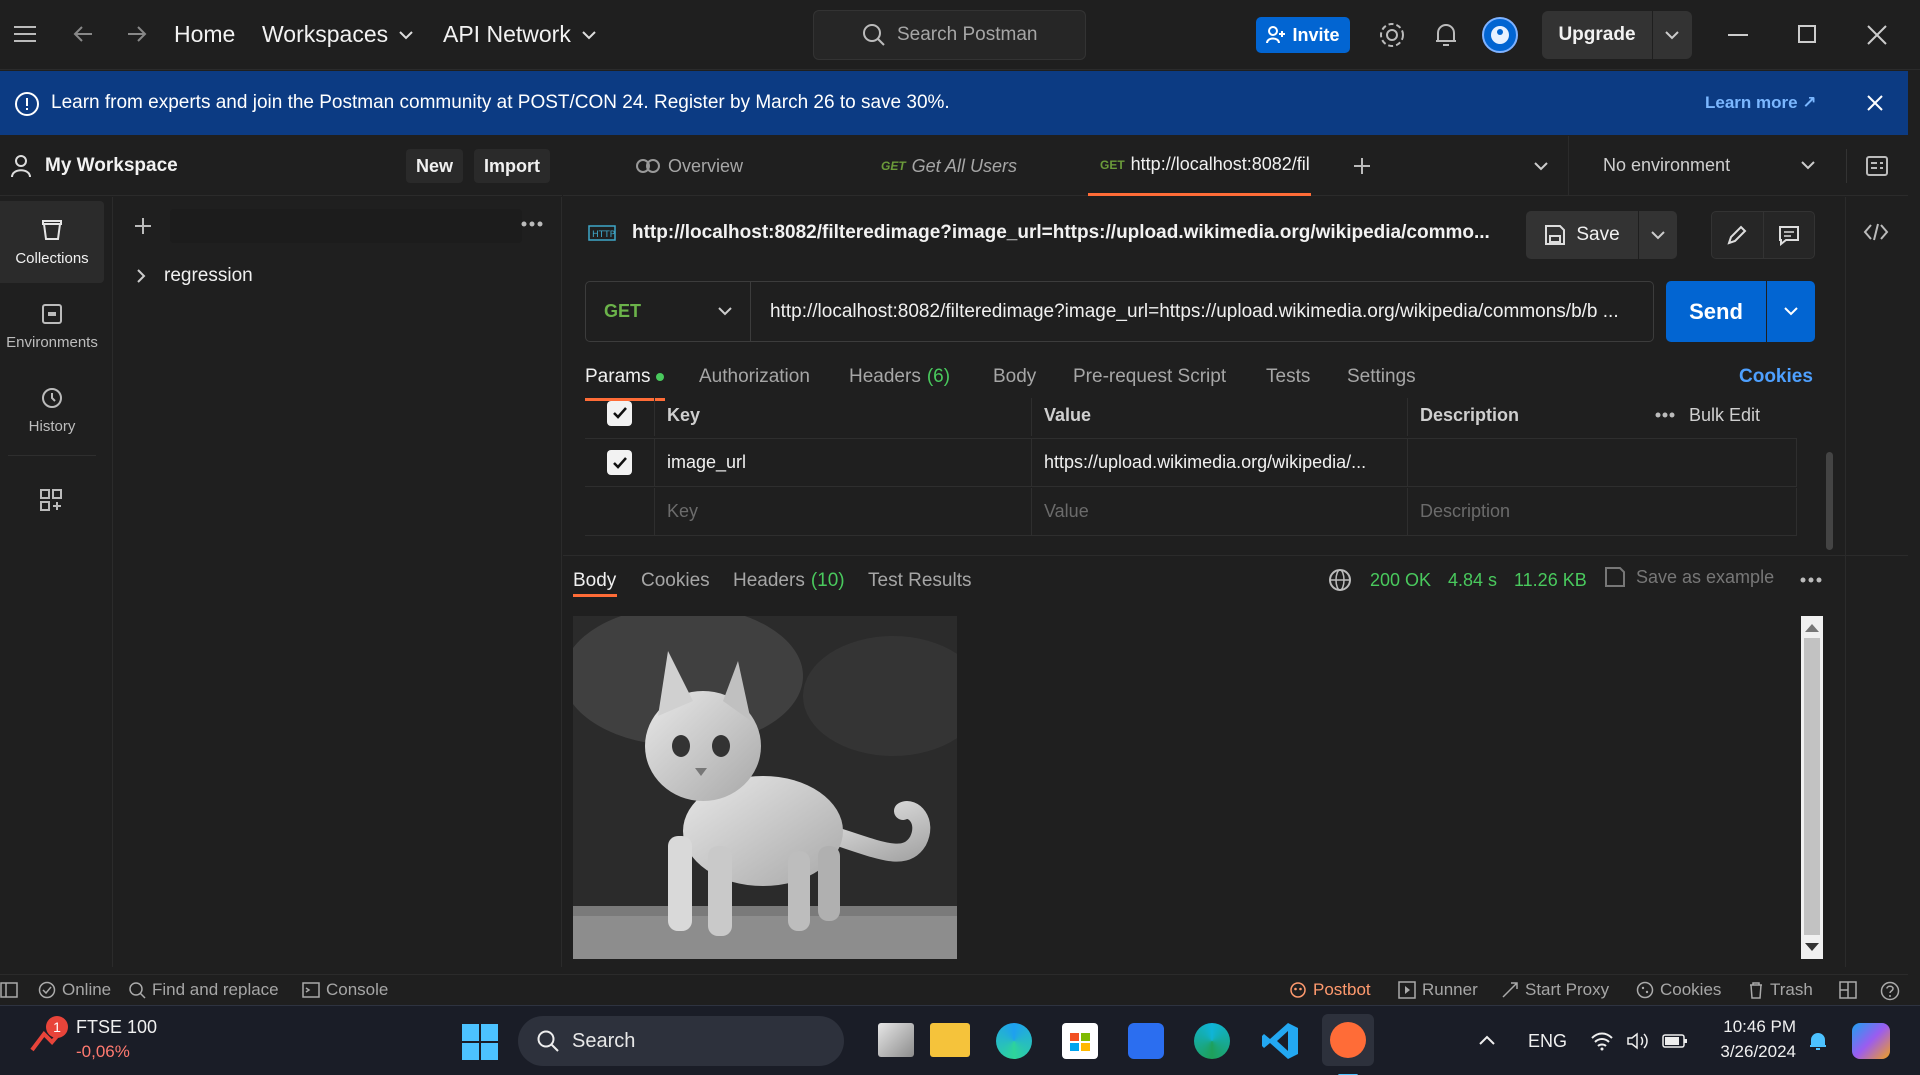 This screenshot has height=1075, width=1920. What do you see at coordinates (1212, 1041) in the screenshot?
I see `edge-dev-browser-icon` at bounding box center [1212, 1041].